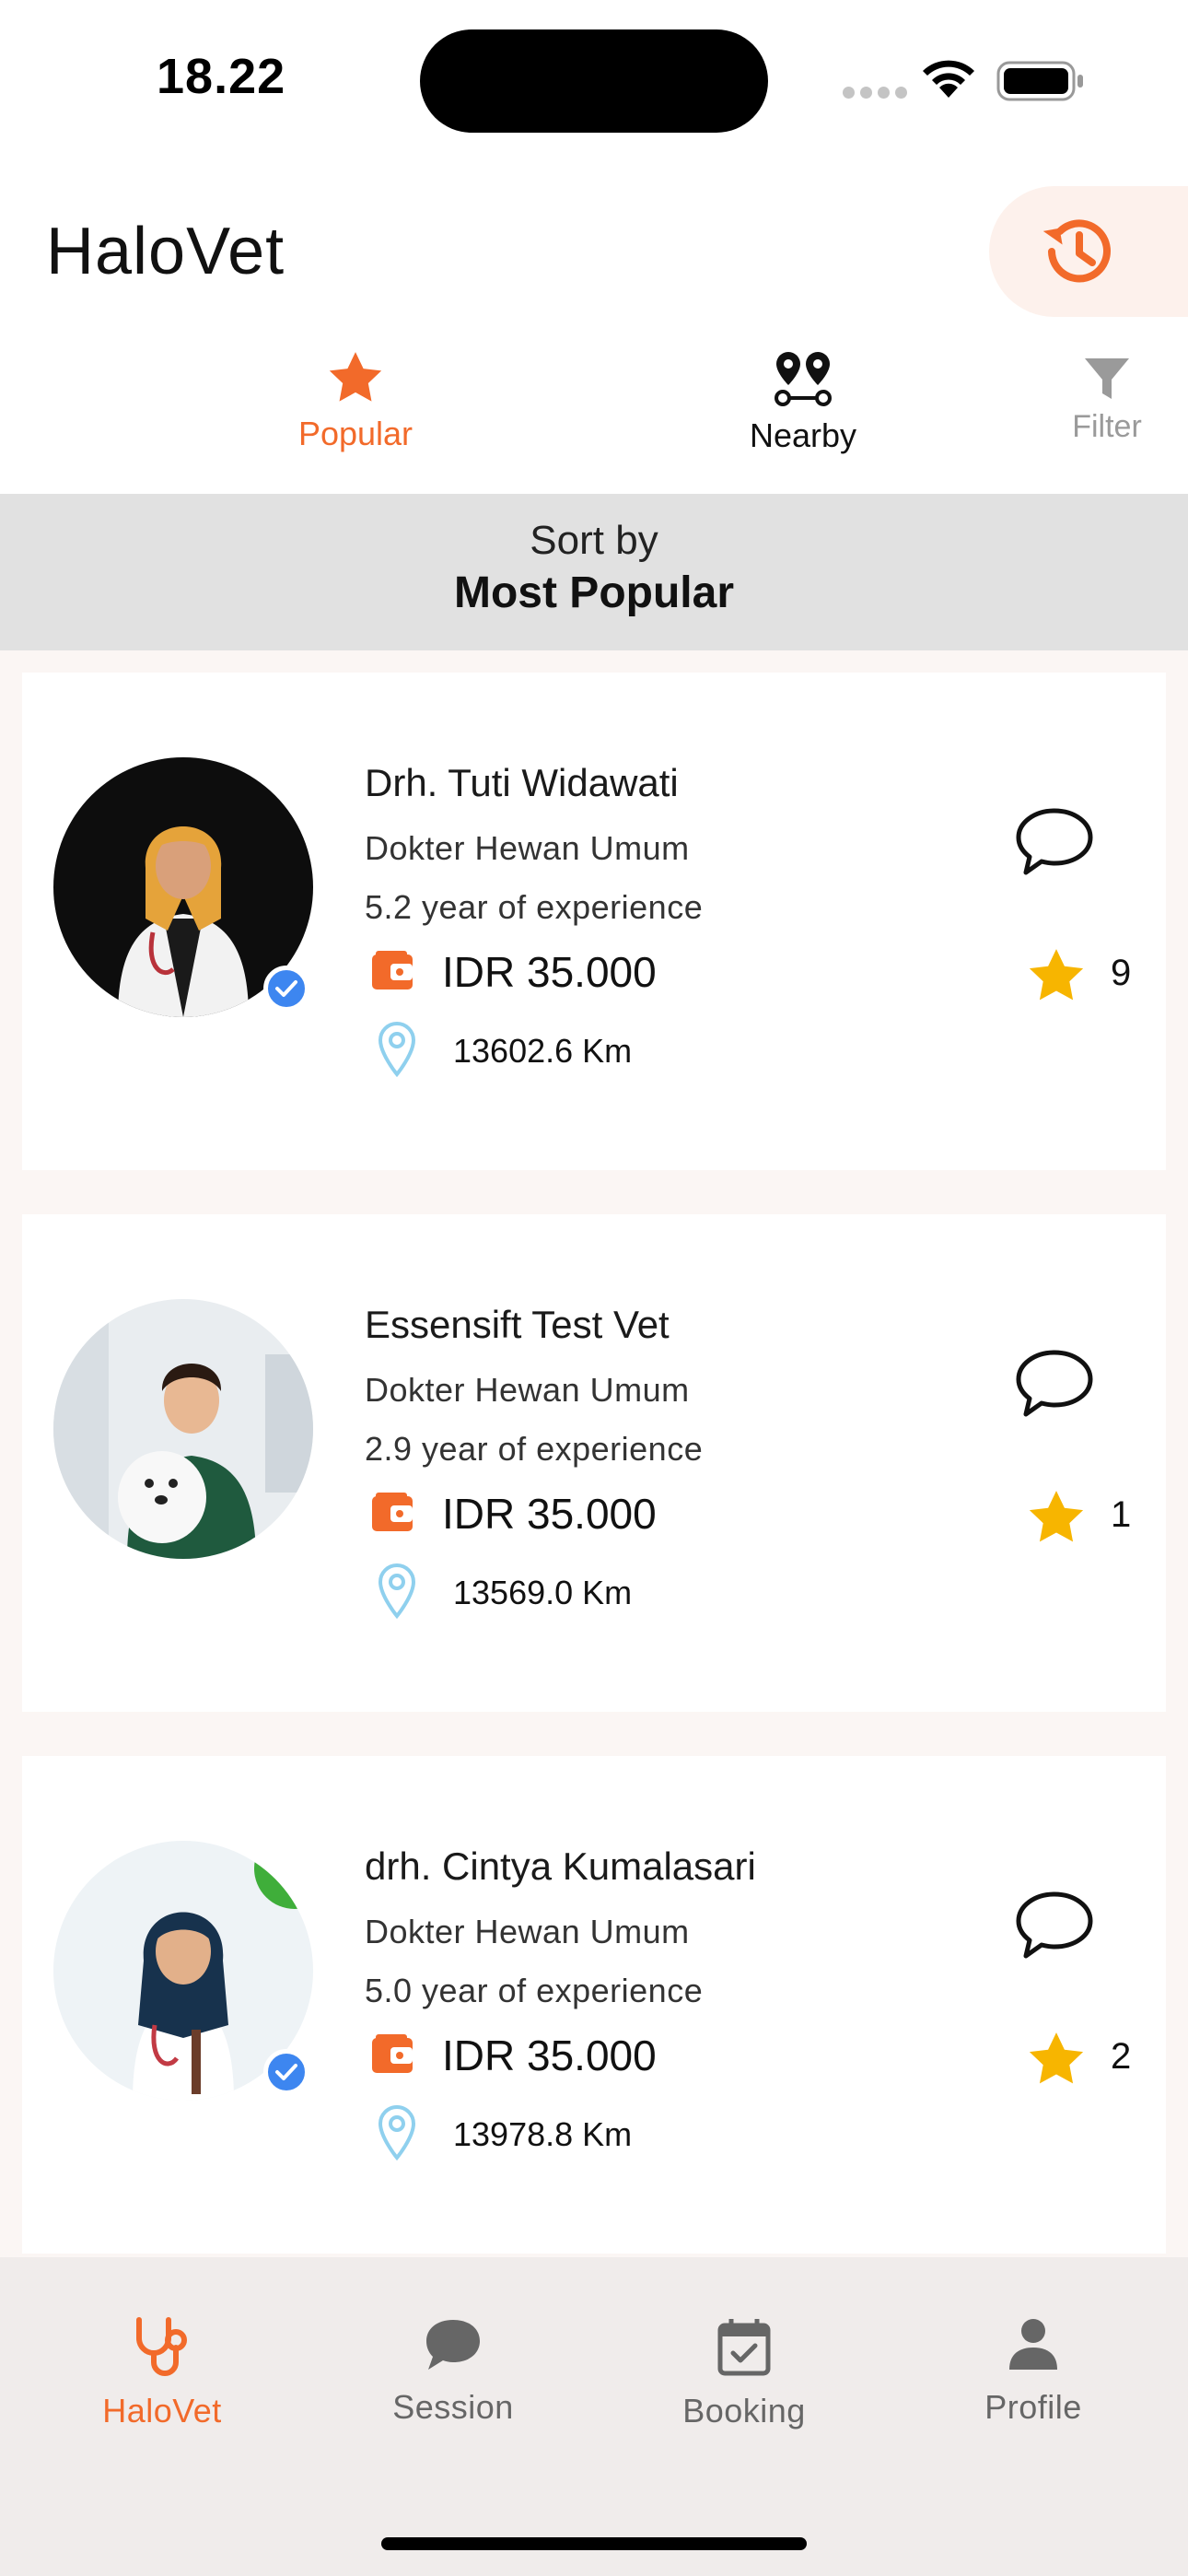 This screenshot has width=1188, height=2576. I want to click on nav-item-profile: Profile, so click(1033, 2371).